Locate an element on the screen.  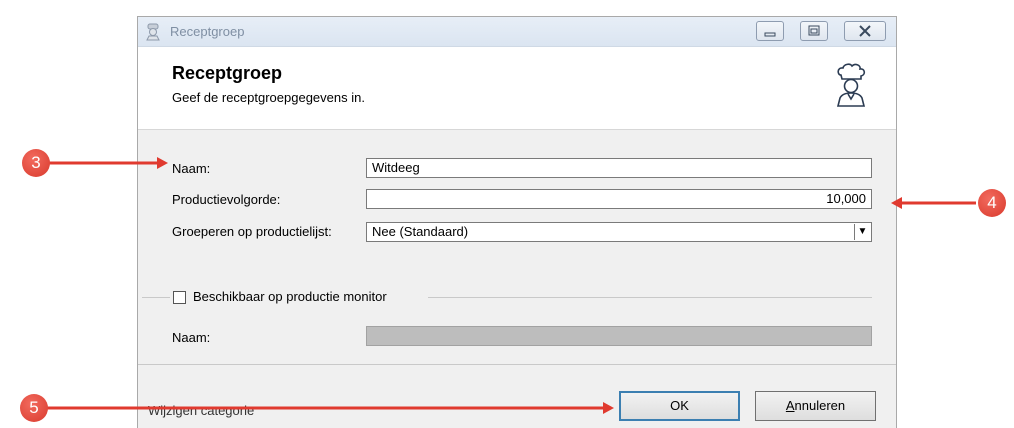
group-divider-right is located at coordinates (650, 297).